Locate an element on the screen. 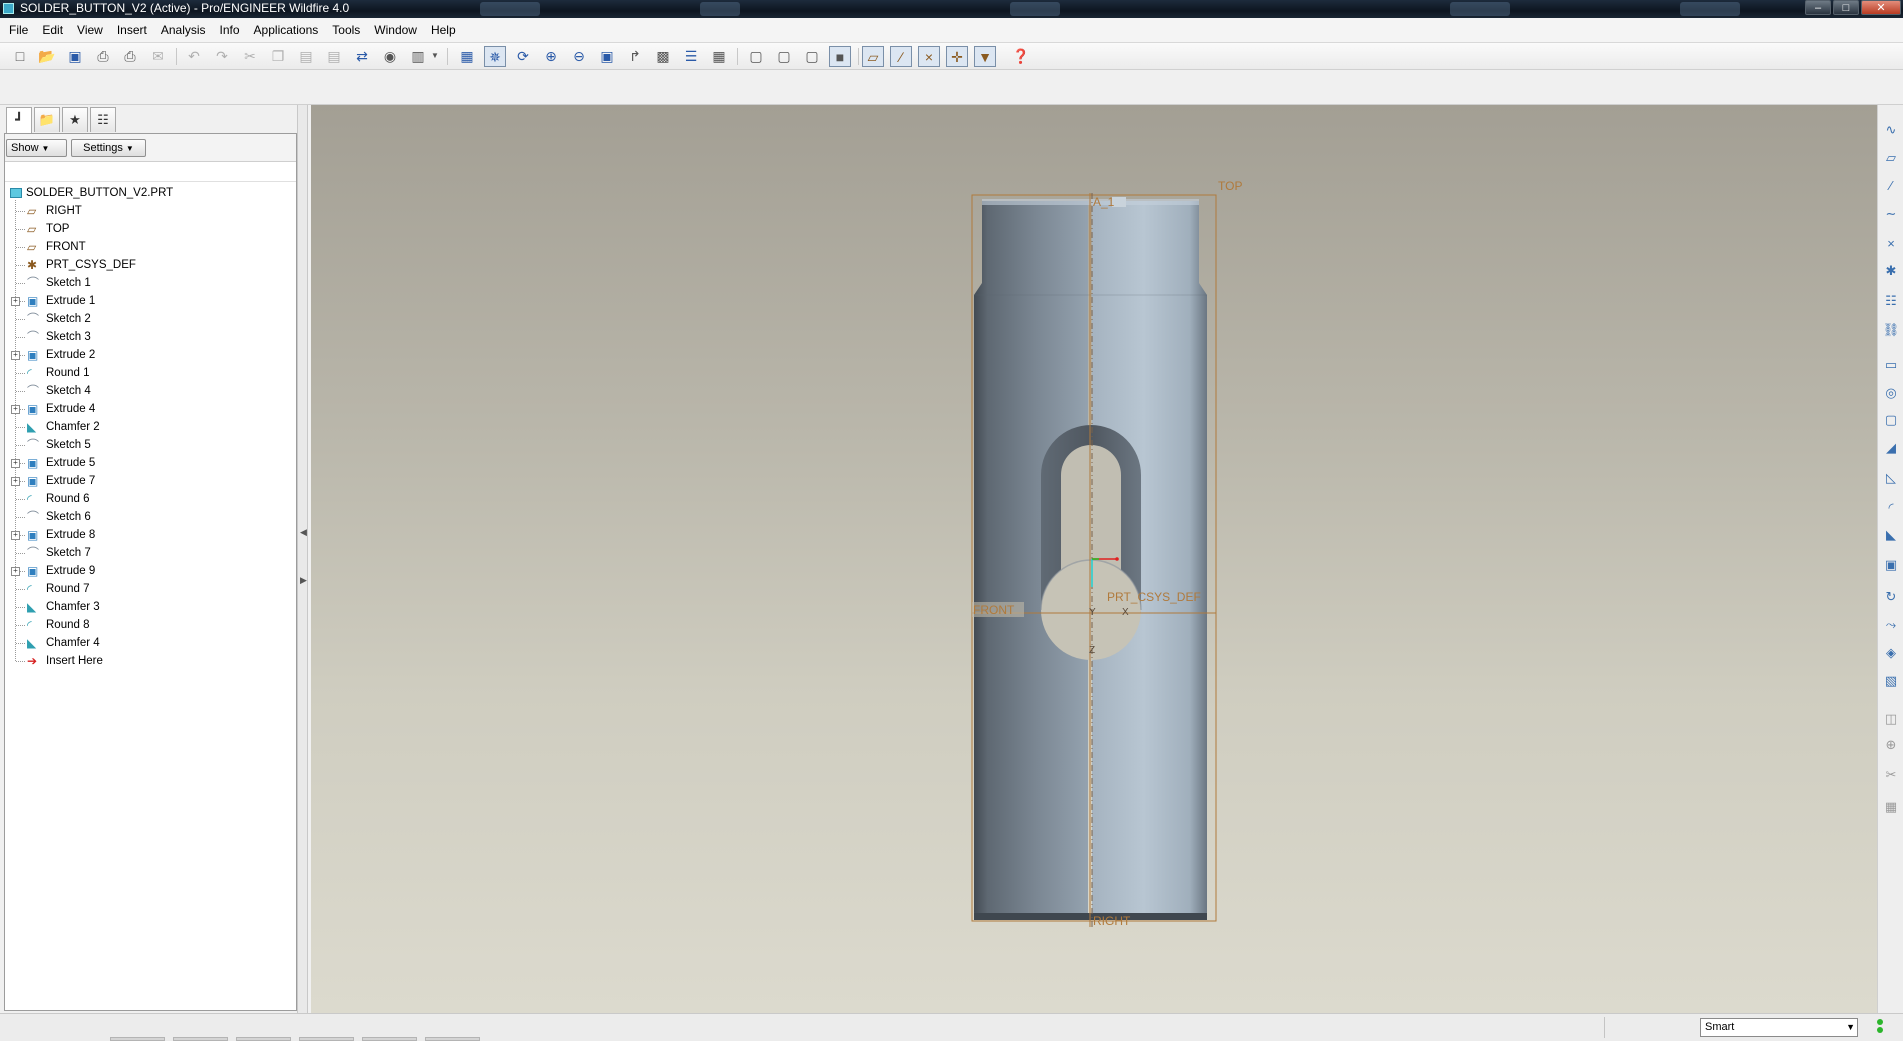 The height and width of the screenshot is (1041, 1903). panel-splitter: ◀ ▶ is located at coordinates (302, 559).